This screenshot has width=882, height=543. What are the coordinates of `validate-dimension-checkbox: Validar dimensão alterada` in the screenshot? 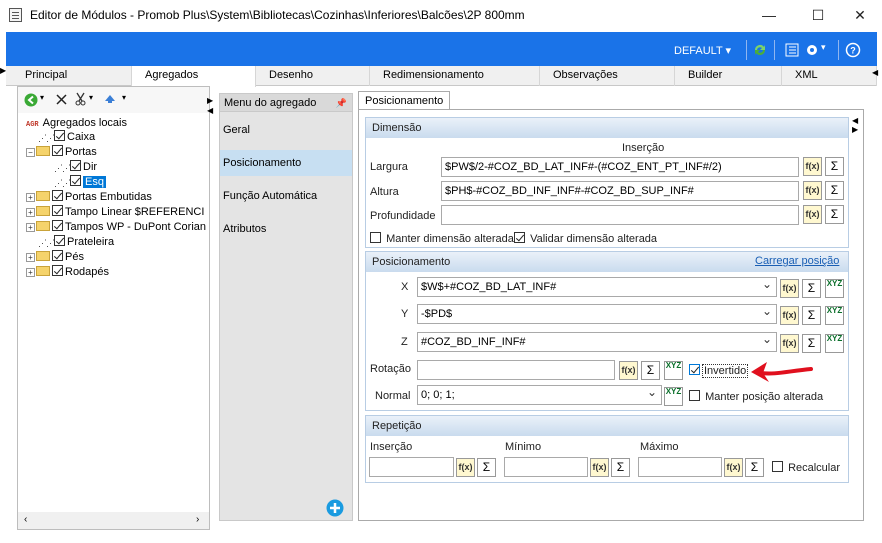 It's located at (585, 238).